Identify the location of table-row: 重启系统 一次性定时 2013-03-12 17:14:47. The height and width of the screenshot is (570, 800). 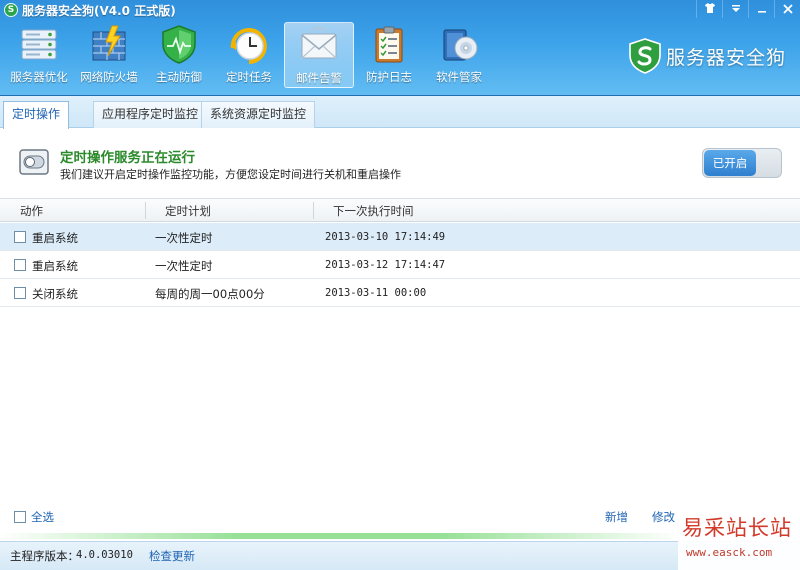
(400, 265).